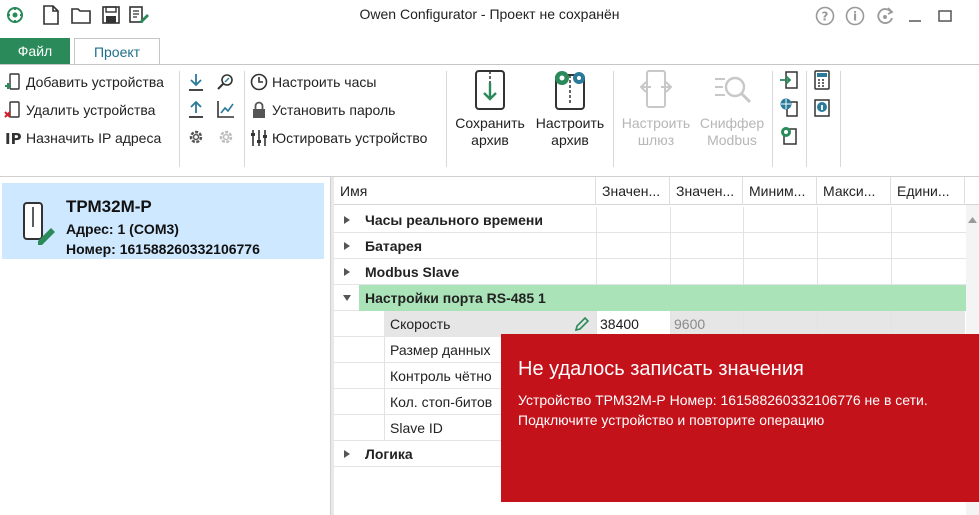 The height and width of the screenshot is (515, 979). What do you see at coordinates (440, 350) in the screenshot?
I see `param-name: Размер данных` at bounding box center [440, 350].